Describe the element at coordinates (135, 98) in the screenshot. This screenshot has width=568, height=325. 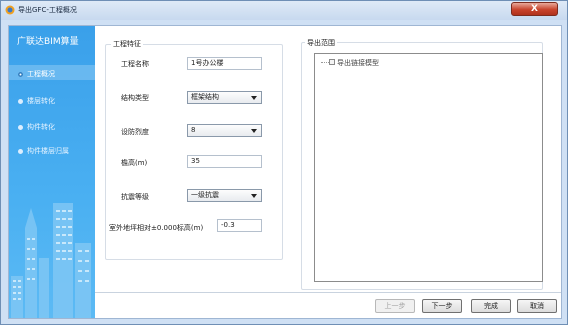
I see `structure-type-label: 结构类型` at that location.